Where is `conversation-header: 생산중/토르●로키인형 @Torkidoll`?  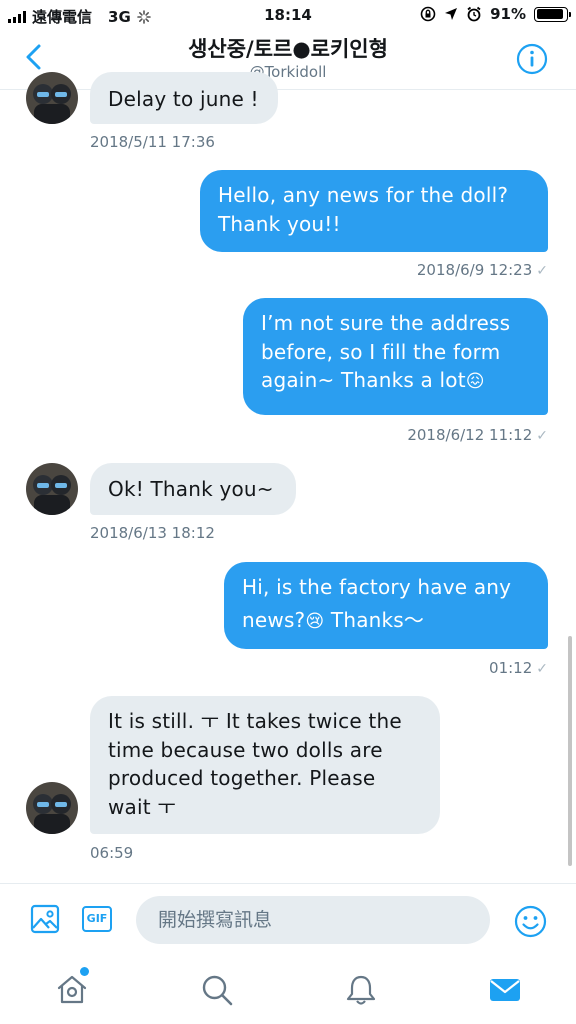 conversation-header: 생산중/토르●로키인형 @Torkidoll is located at coordinates (288, 60).